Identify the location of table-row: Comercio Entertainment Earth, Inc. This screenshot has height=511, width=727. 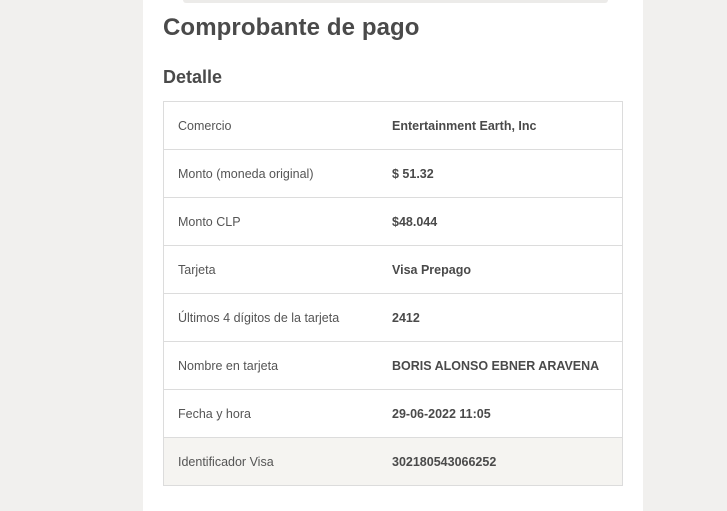
(393, 125).